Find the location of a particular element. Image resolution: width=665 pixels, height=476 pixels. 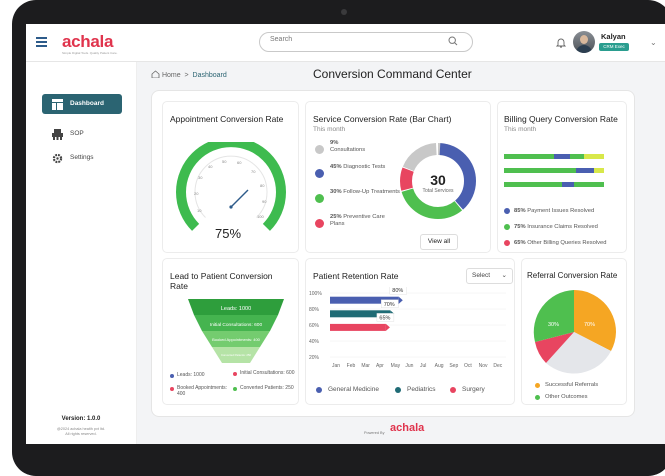

funnel-label: Booked Appointments: 400 is located at coordinates (236, 339).